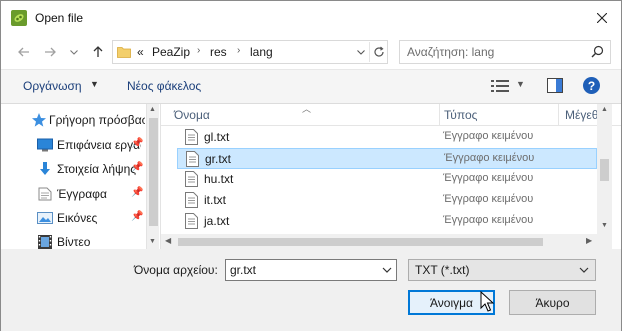 Image resolution: width=622 pixels, height=331 pixels. What do you see at coordinates (218, 159) in the screenshot?
I see `file-name: gr.txt` at bounding box center [218, 159].